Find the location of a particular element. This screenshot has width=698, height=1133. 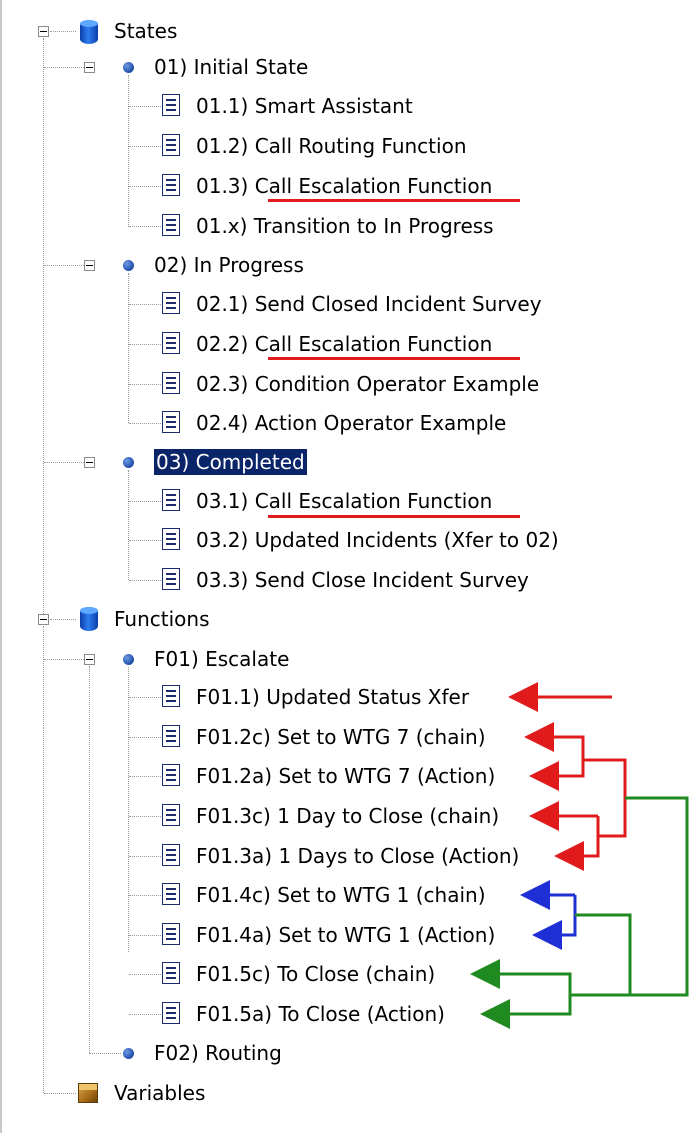

green-bracket-inner is located at coordinates (603, 954).